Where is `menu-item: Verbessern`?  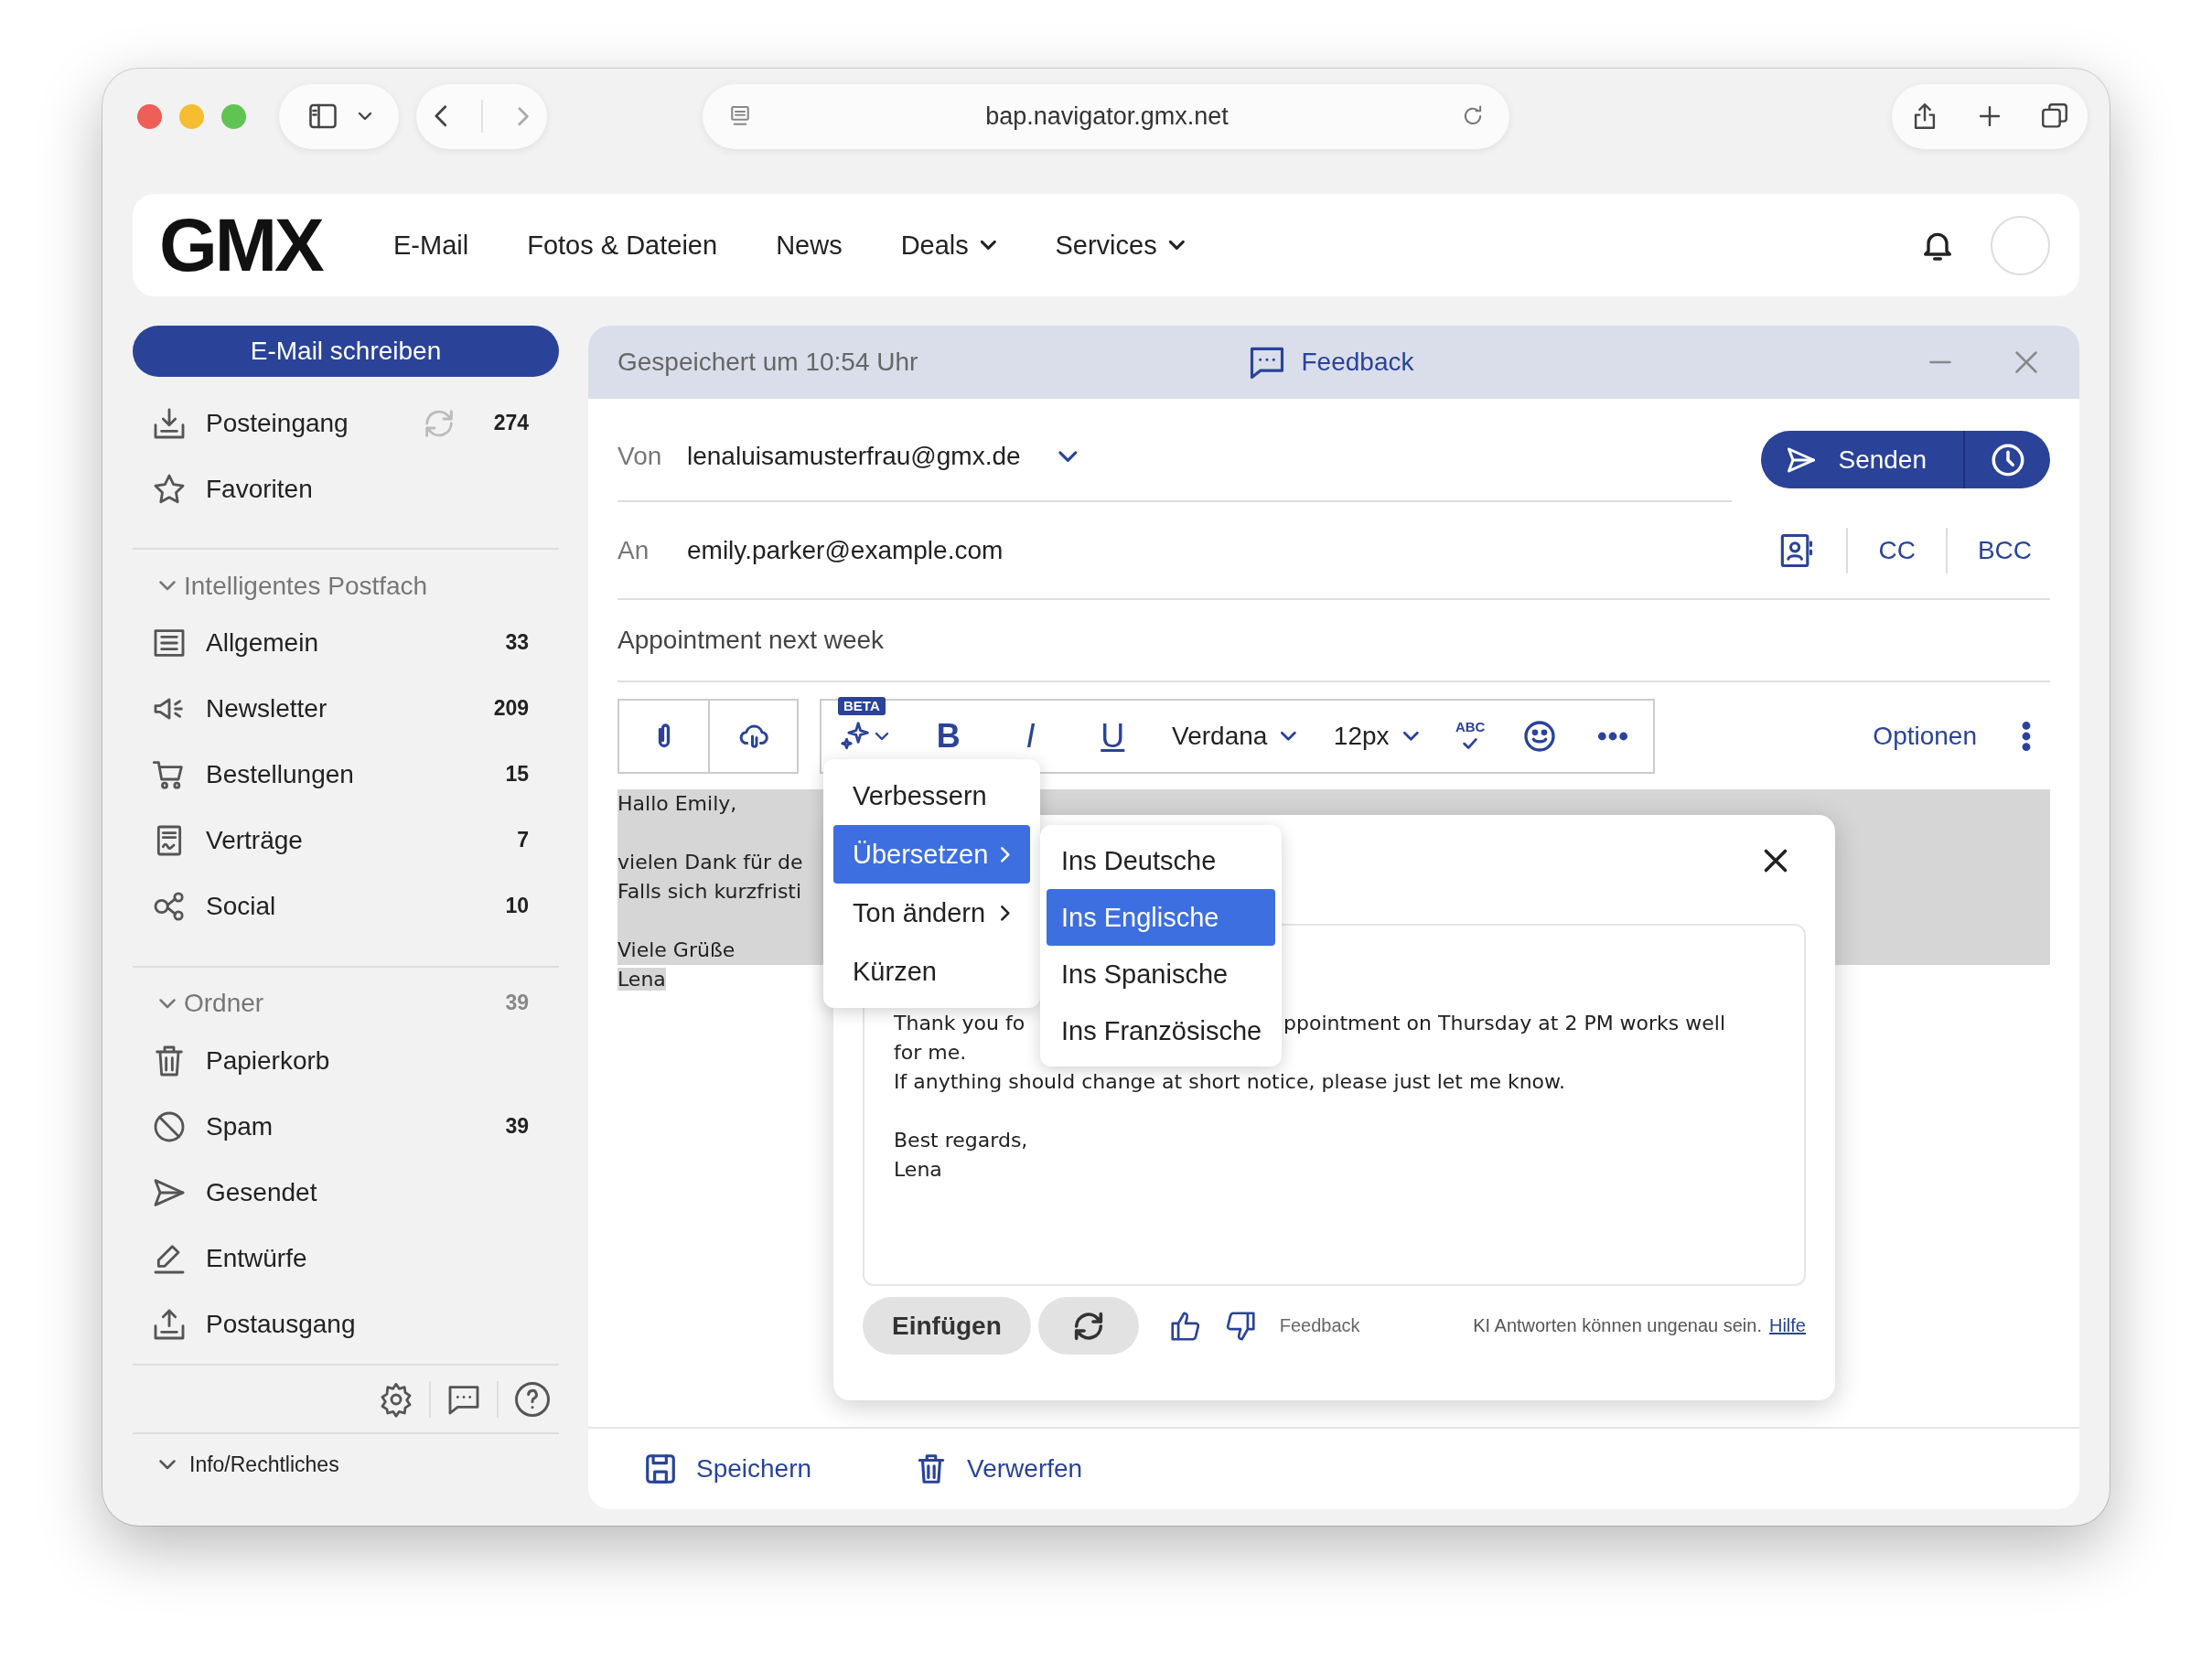 menu-item: Verbessern is located at coordinates (931, 795).